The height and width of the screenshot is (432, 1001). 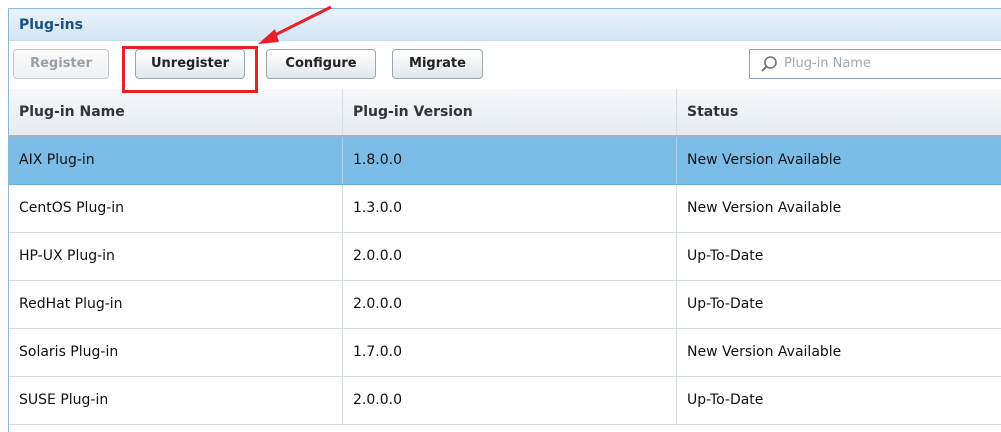 I want to click on plugin-name-cell: CentOS Plug-in, so click(x=176, y=208).